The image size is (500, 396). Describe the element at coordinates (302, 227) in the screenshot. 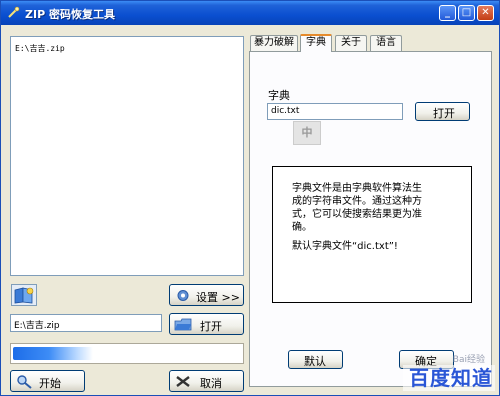

I see `info-line: 确。` at that location.